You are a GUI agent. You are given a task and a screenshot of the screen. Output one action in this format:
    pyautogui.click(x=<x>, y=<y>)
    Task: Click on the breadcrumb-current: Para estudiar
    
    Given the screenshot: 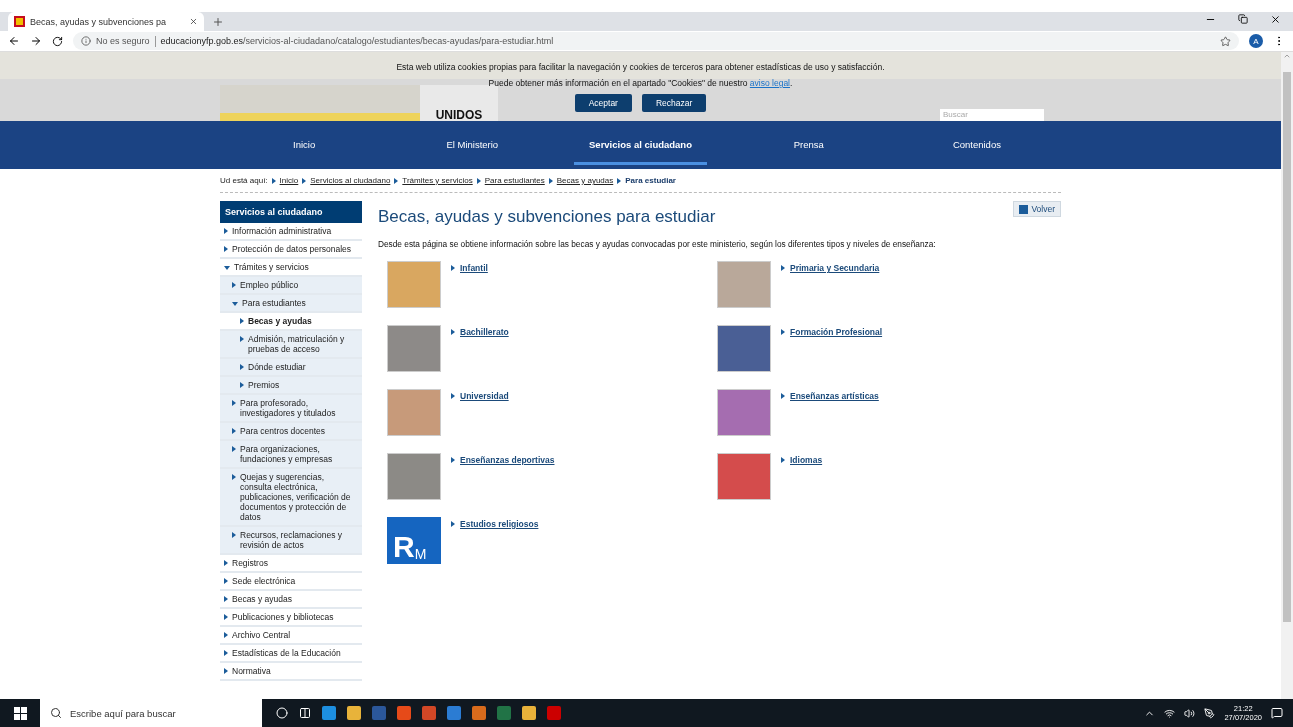 What is the action you would take?
    pyautogui.click(x=650, y=180)
    